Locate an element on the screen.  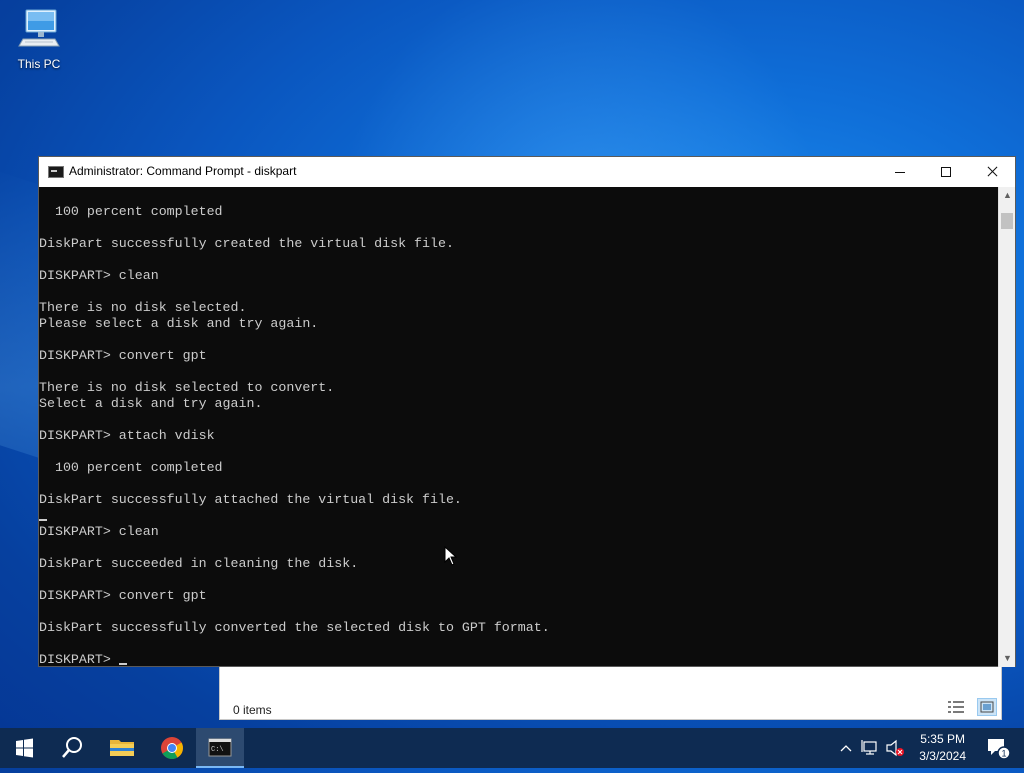
clock-date: 3/3/2024 is located at coordinates (942, 756).